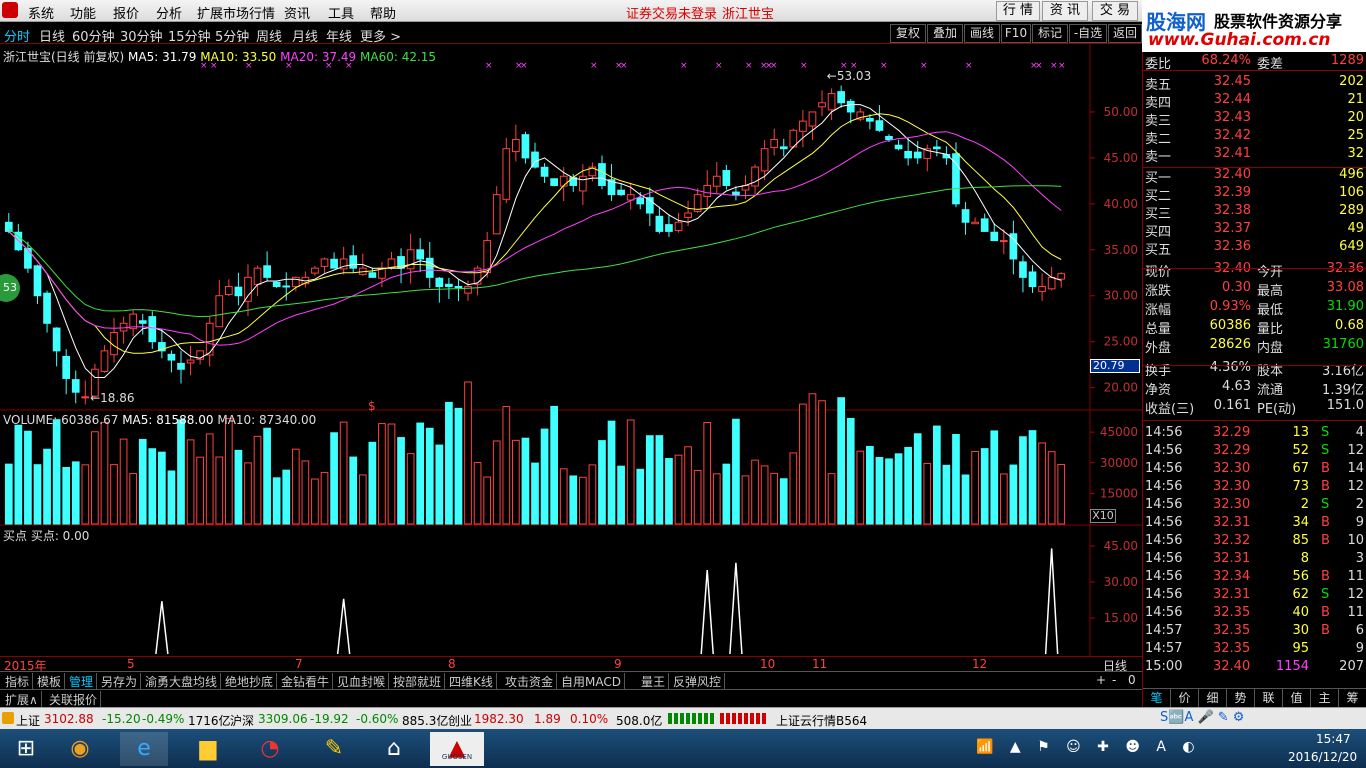  What do you see at coordinates (1254, 667) in the screenshot?
I see `tick-row: 15:00 32.40 1154 207` at bounding box center [1254, 667].